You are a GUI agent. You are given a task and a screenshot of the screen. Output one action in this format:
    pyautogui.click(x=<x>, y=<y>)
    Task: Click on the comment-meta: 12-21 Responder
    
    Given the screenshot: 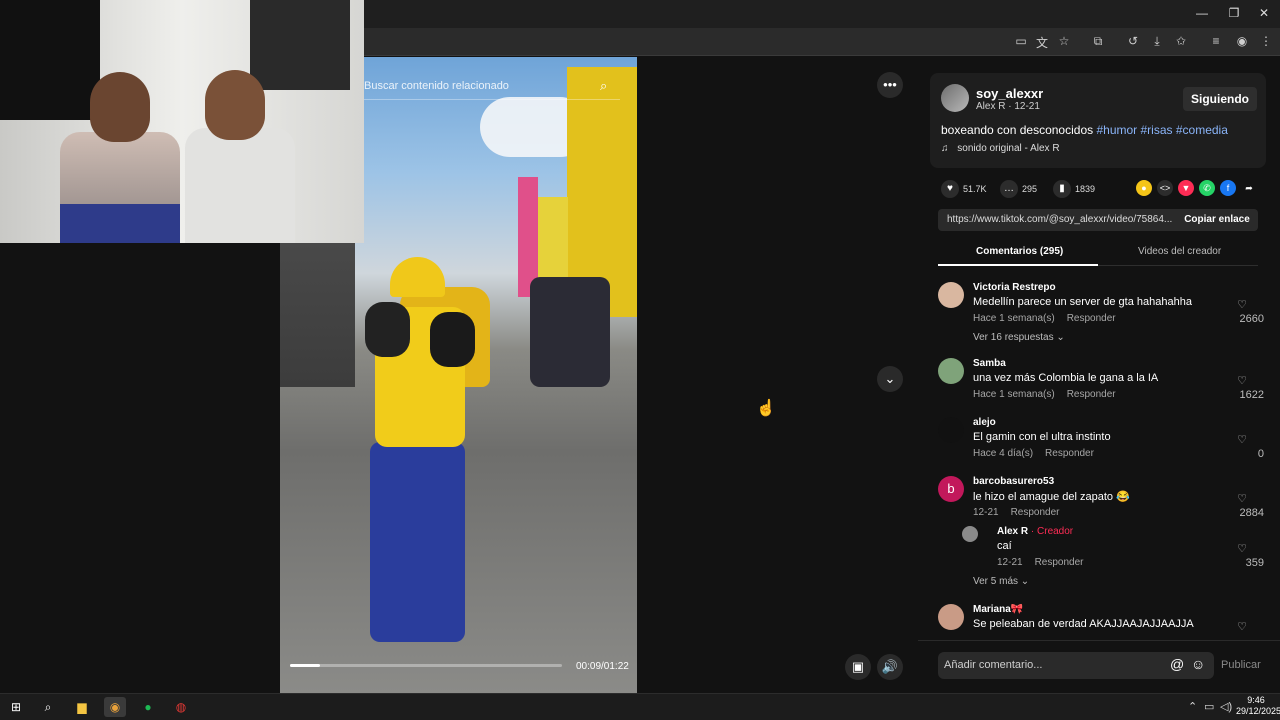 What is the action you would take?
    pyautogui.click(x=1016, y=512)
    